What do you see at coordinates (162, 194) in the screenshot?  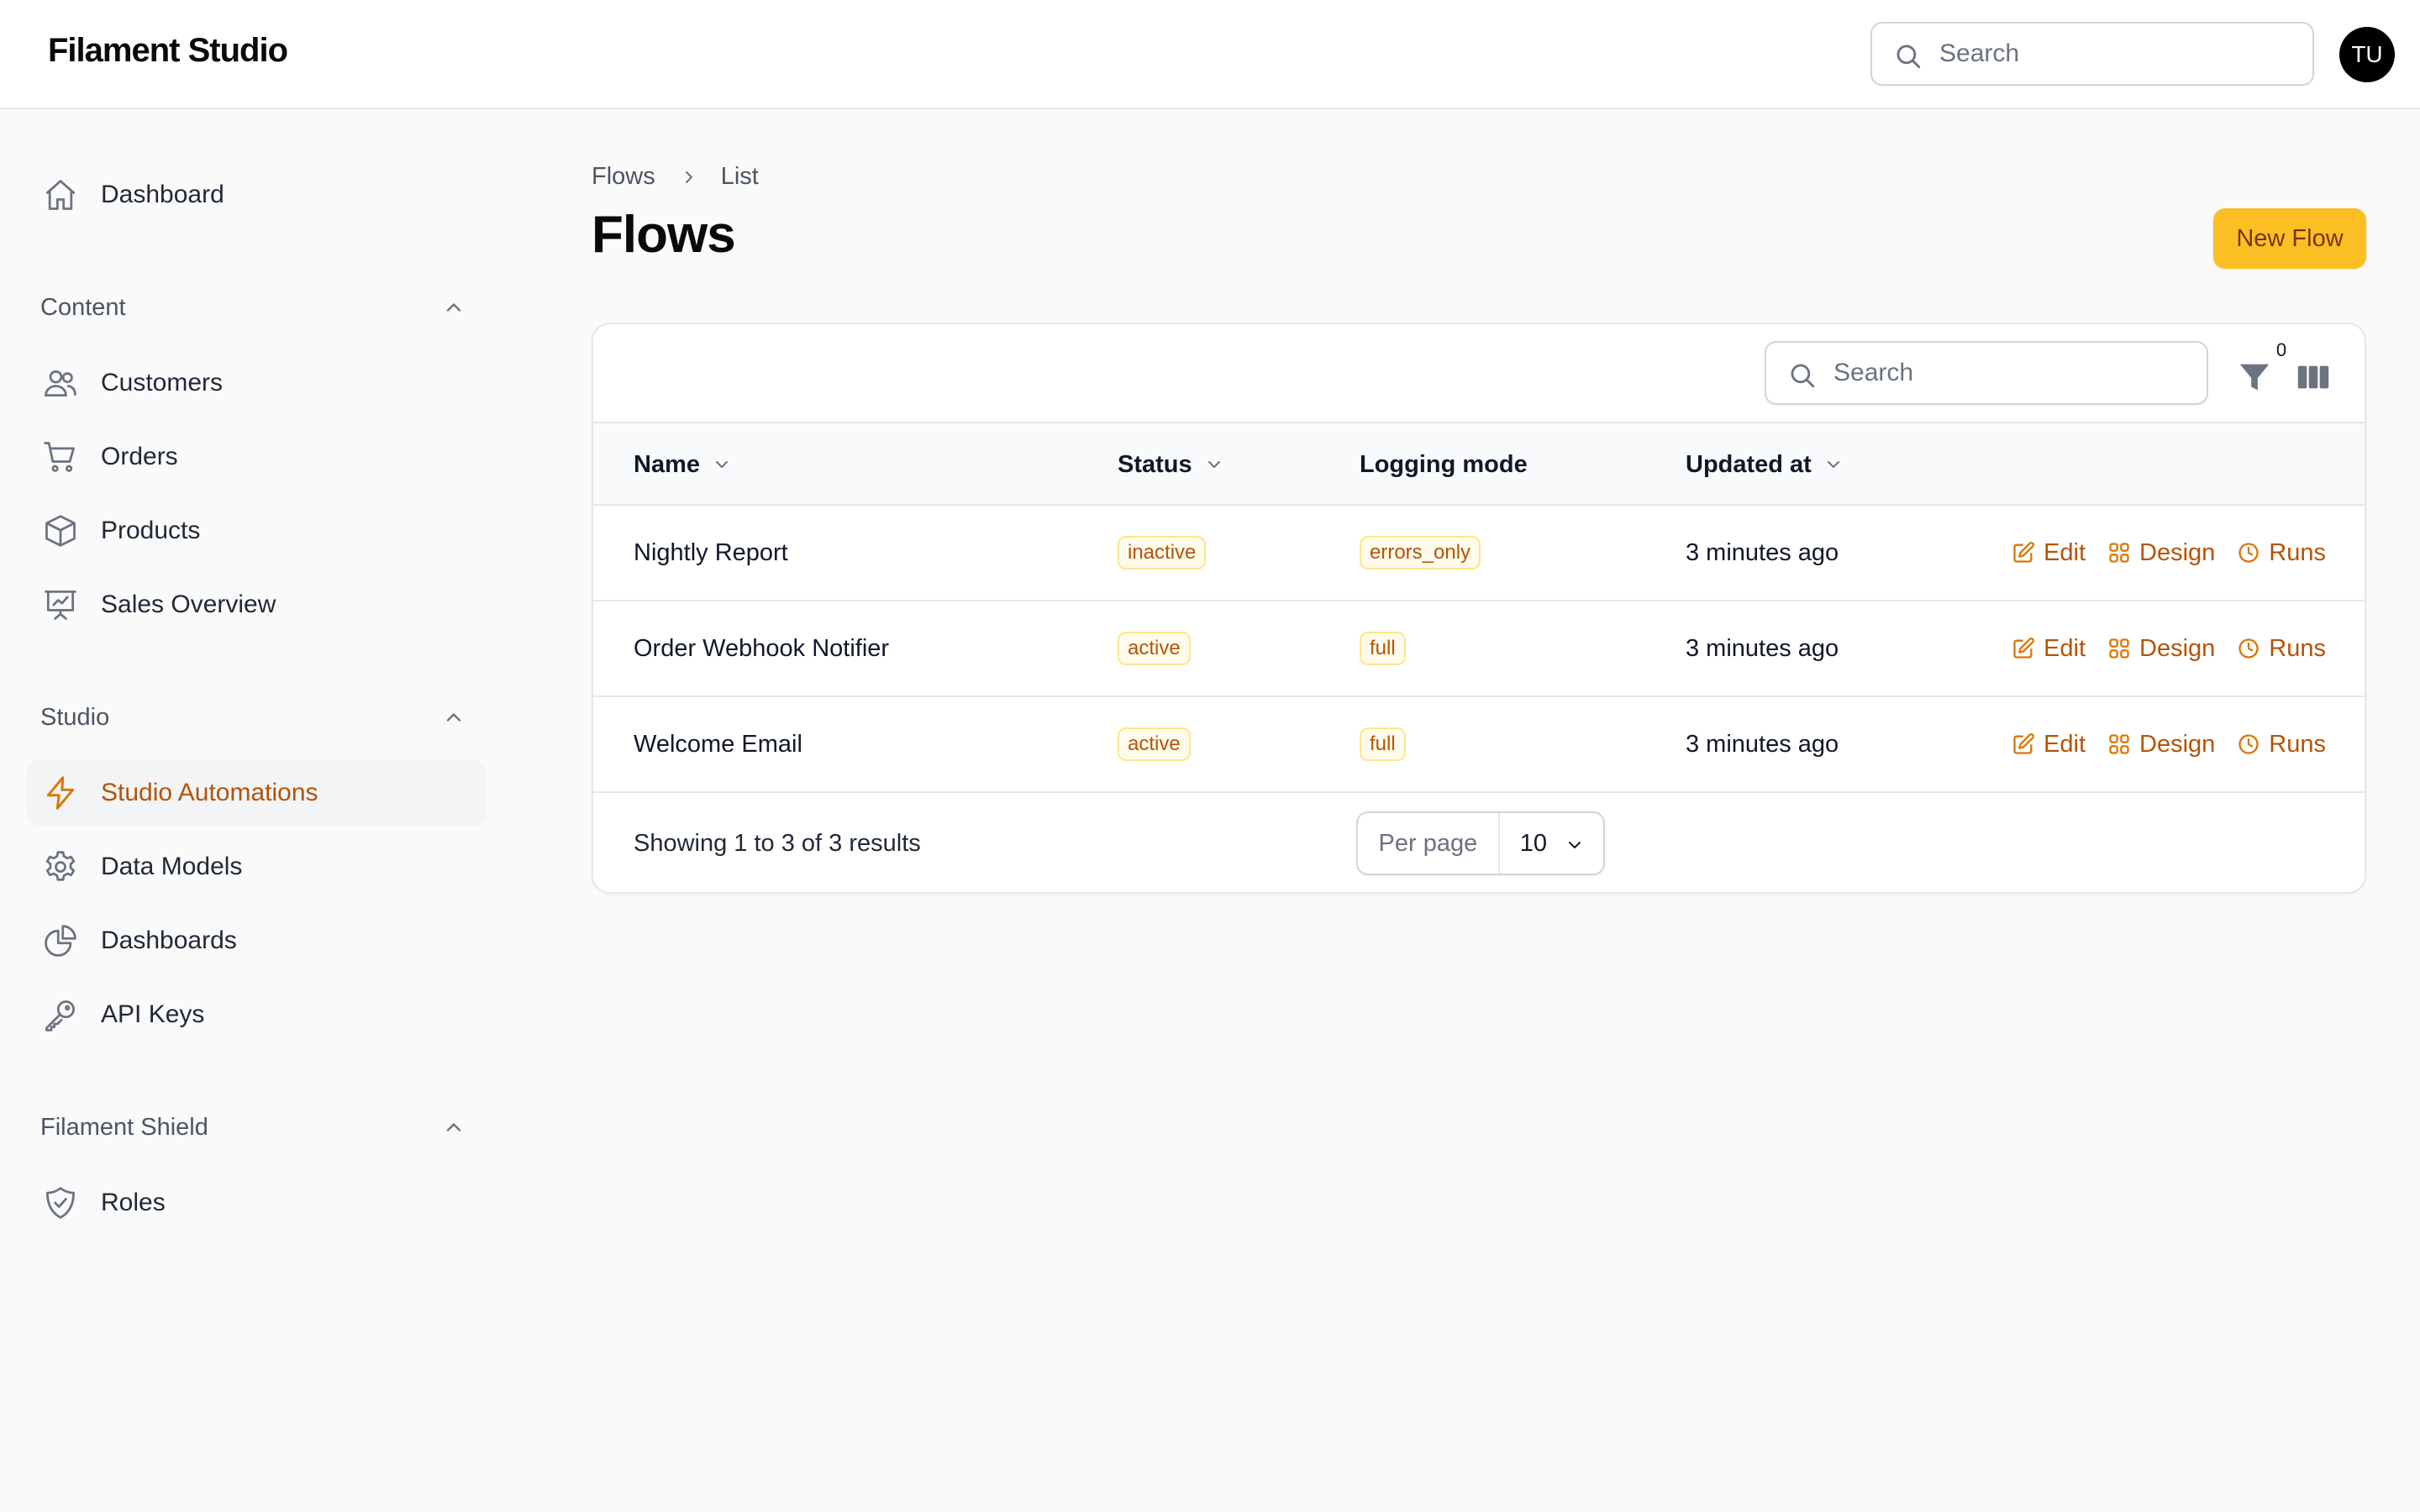 I see `sidebar-item-label: Dashboard` at bounding box center [162, 194].